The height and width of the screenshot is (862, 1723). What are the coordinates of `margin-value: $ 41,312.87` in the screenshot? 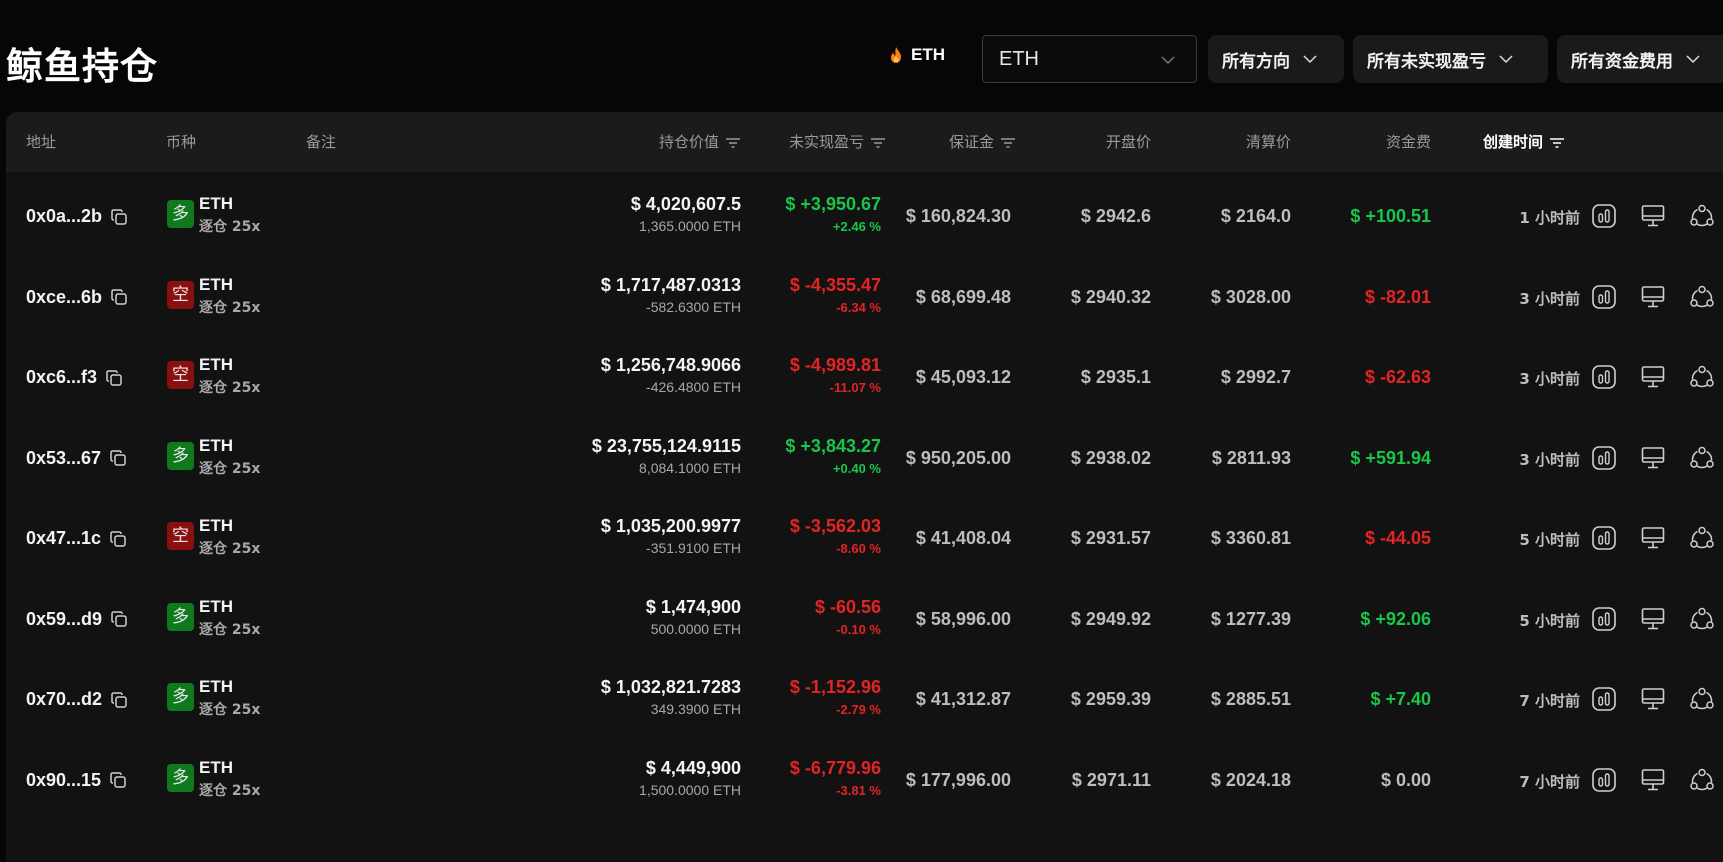 It's located at (963, 699).